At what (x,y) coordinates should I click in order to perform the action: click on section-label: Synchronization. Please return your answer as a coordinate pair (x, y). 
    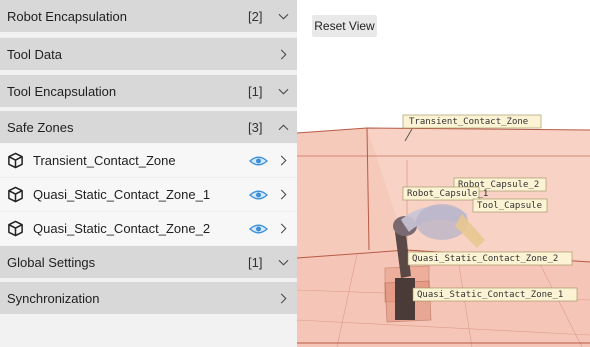
    Looking at the image, I should click on (53, 298).